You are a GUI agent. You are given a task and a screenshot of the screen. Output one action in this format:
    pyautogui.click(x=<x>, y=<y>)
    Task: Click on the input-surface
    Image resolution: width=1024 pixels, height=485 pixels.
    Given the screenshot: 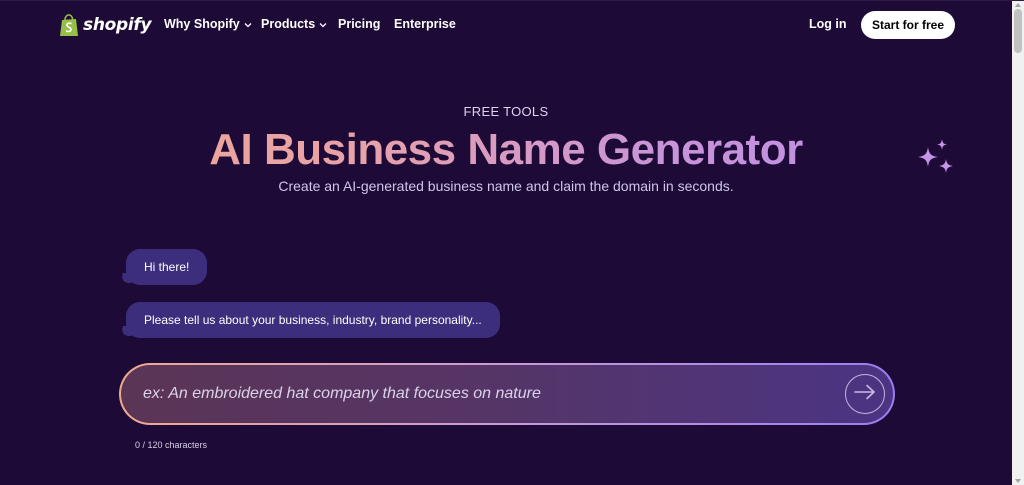 What is the action you would take?
    pyautogui.click(x=507, y=394)
    